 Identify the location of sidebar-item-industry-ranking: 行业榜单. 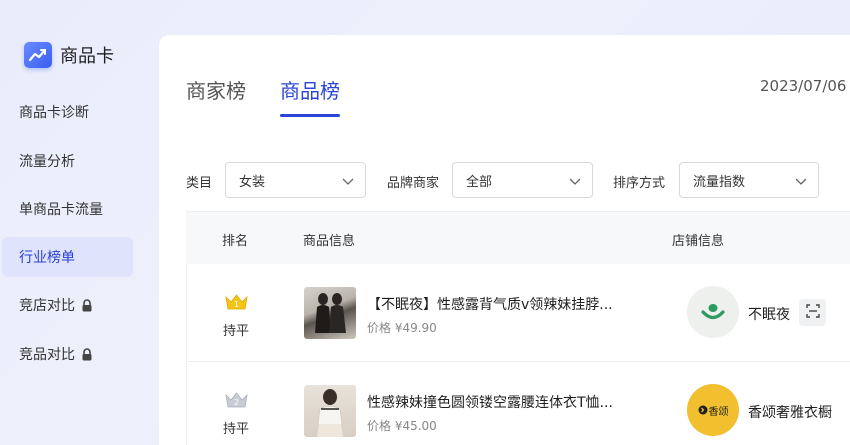
(67, 257).